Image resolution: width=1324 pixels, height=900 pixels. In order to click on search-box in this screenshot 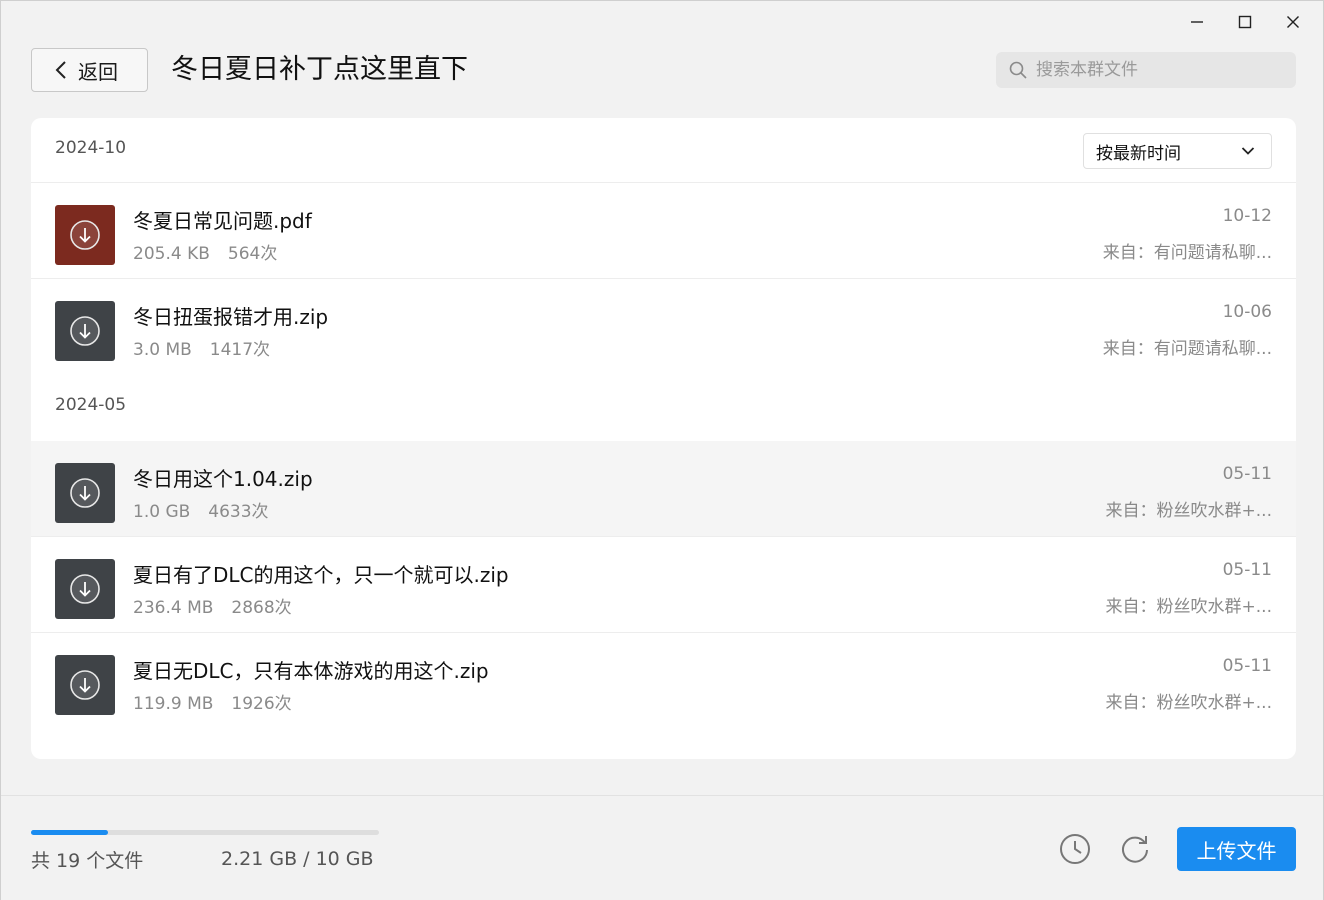, I will do `click(1146, 70)`.